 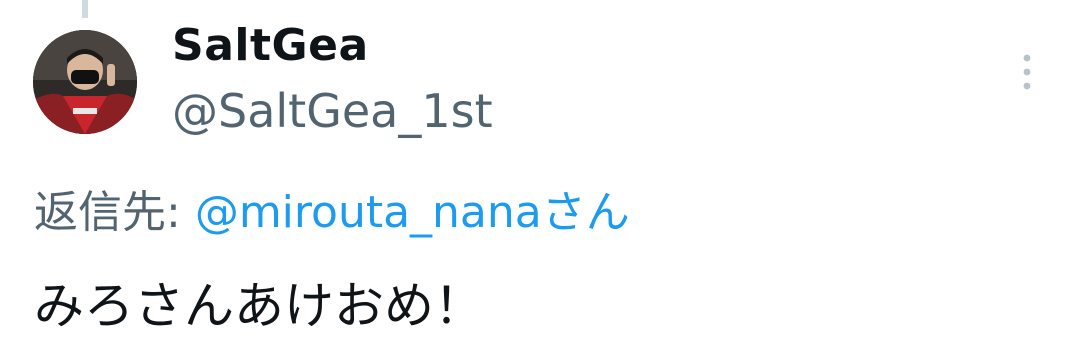 I want to click on author-display-name: SaltGea, so click(x=270, y=45).